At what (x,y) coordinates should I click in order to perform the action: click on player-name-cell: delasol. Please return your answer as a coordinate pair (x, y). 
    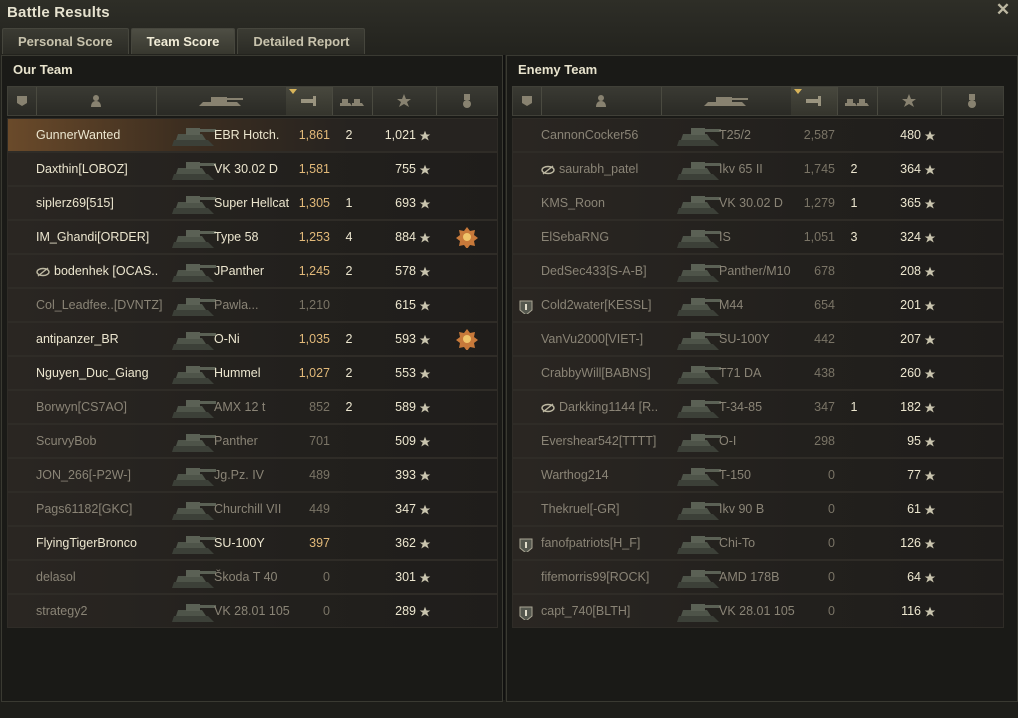
    Looking at the image, I should click on (106, 577).